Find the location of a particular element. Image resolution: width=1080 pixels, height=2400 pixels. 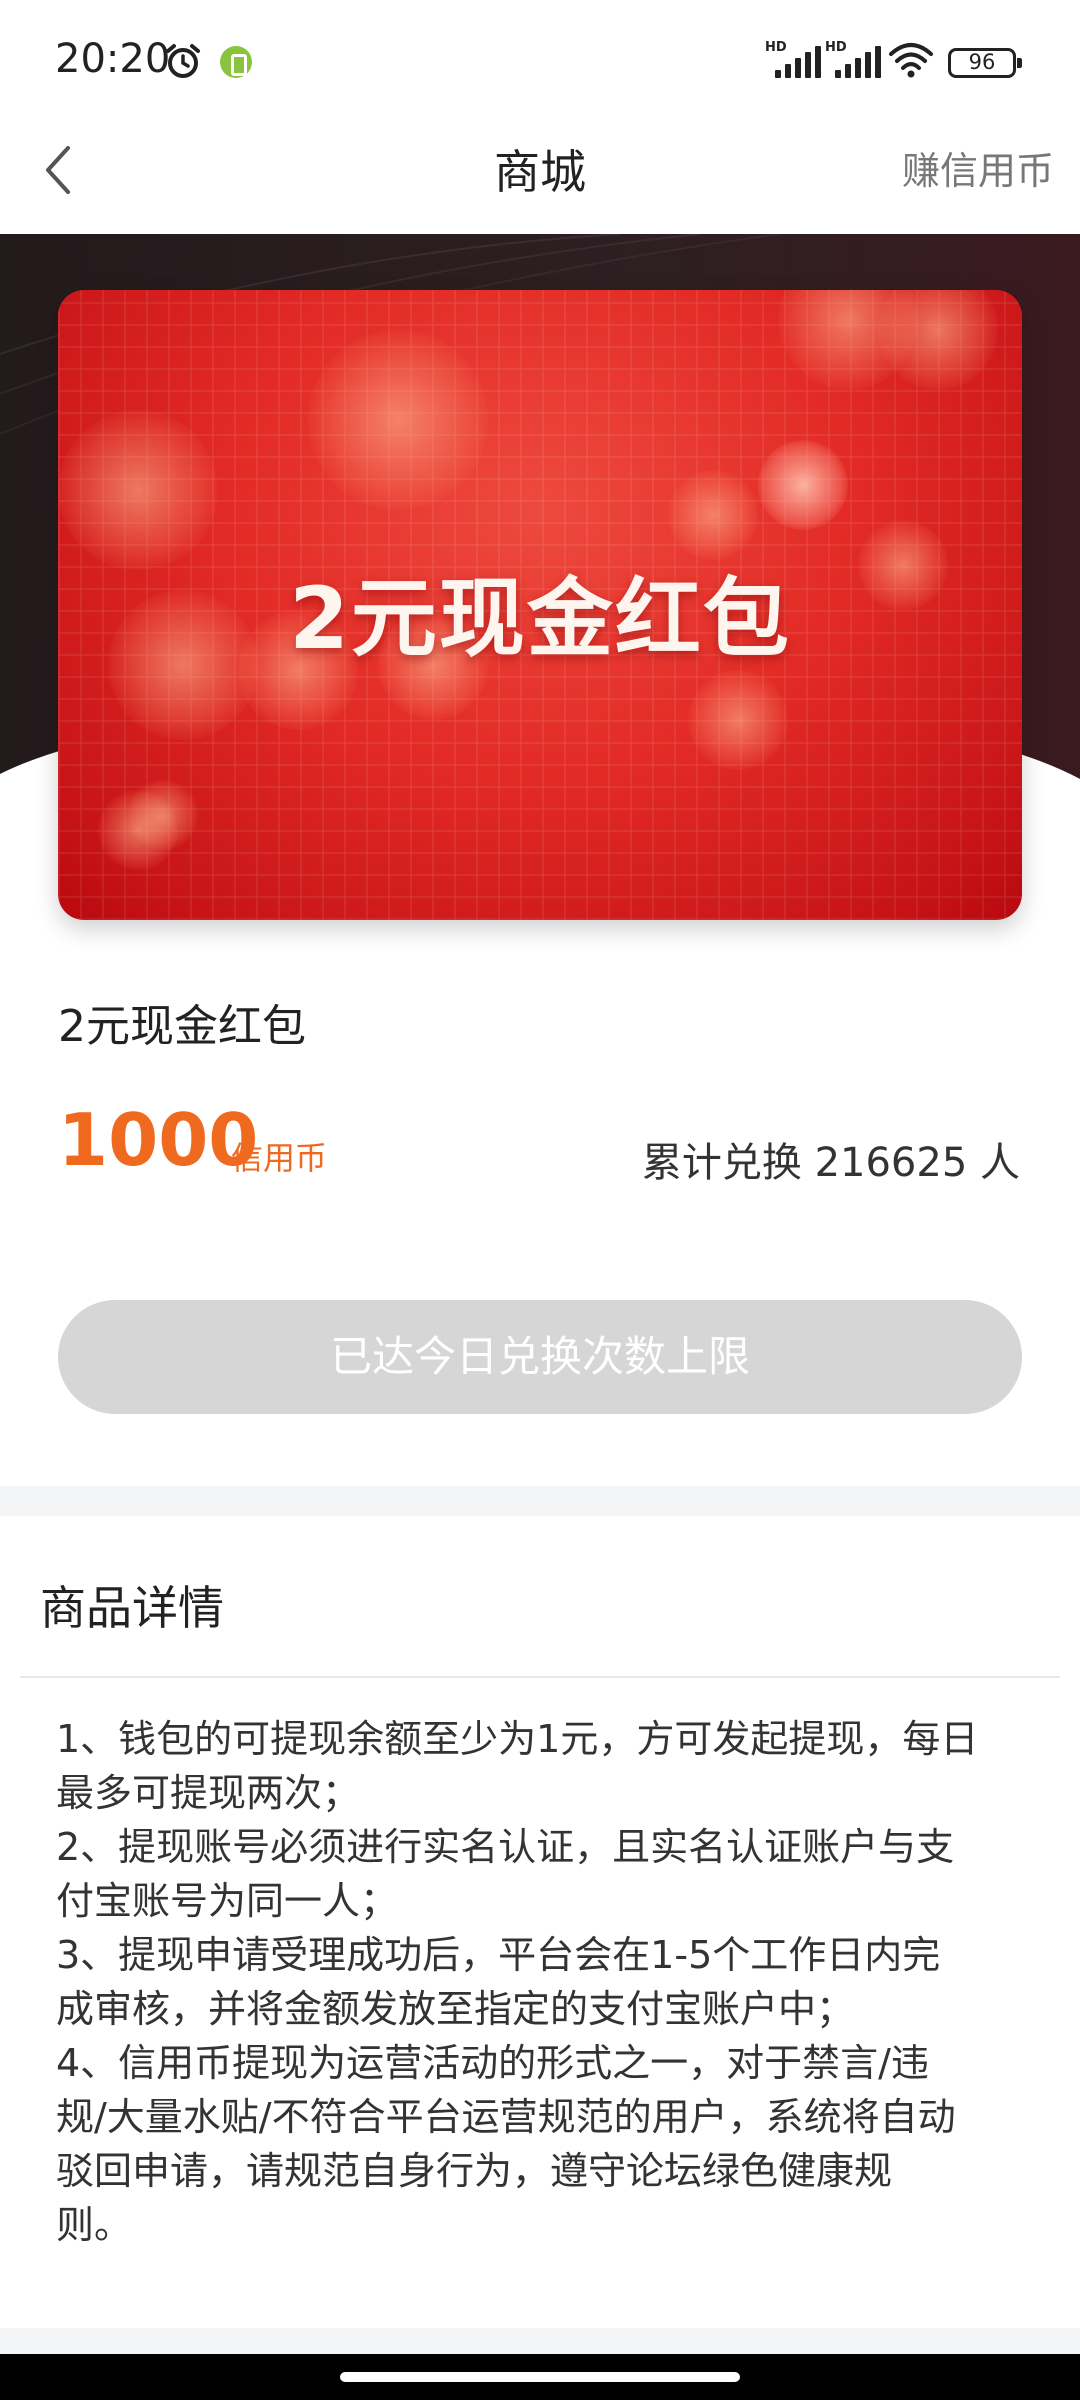

details-line: 成审核，并将金额发放至指定的支付宝账户中； is located at coordinates (455, 2009).